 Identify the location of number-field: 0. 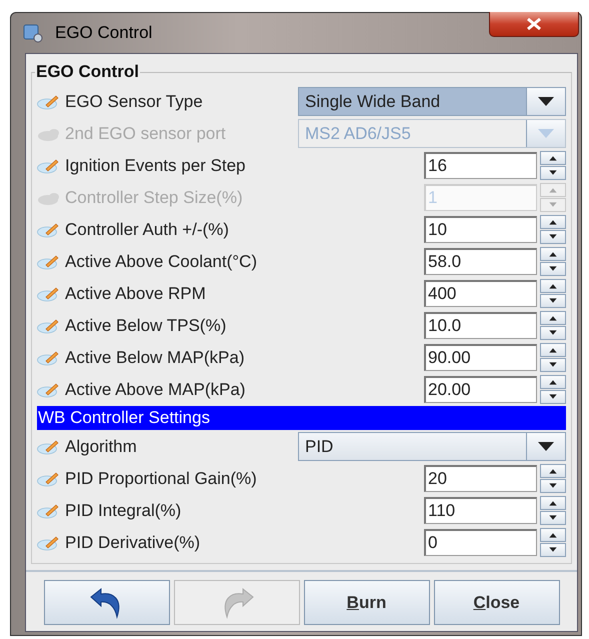
(480, 542).